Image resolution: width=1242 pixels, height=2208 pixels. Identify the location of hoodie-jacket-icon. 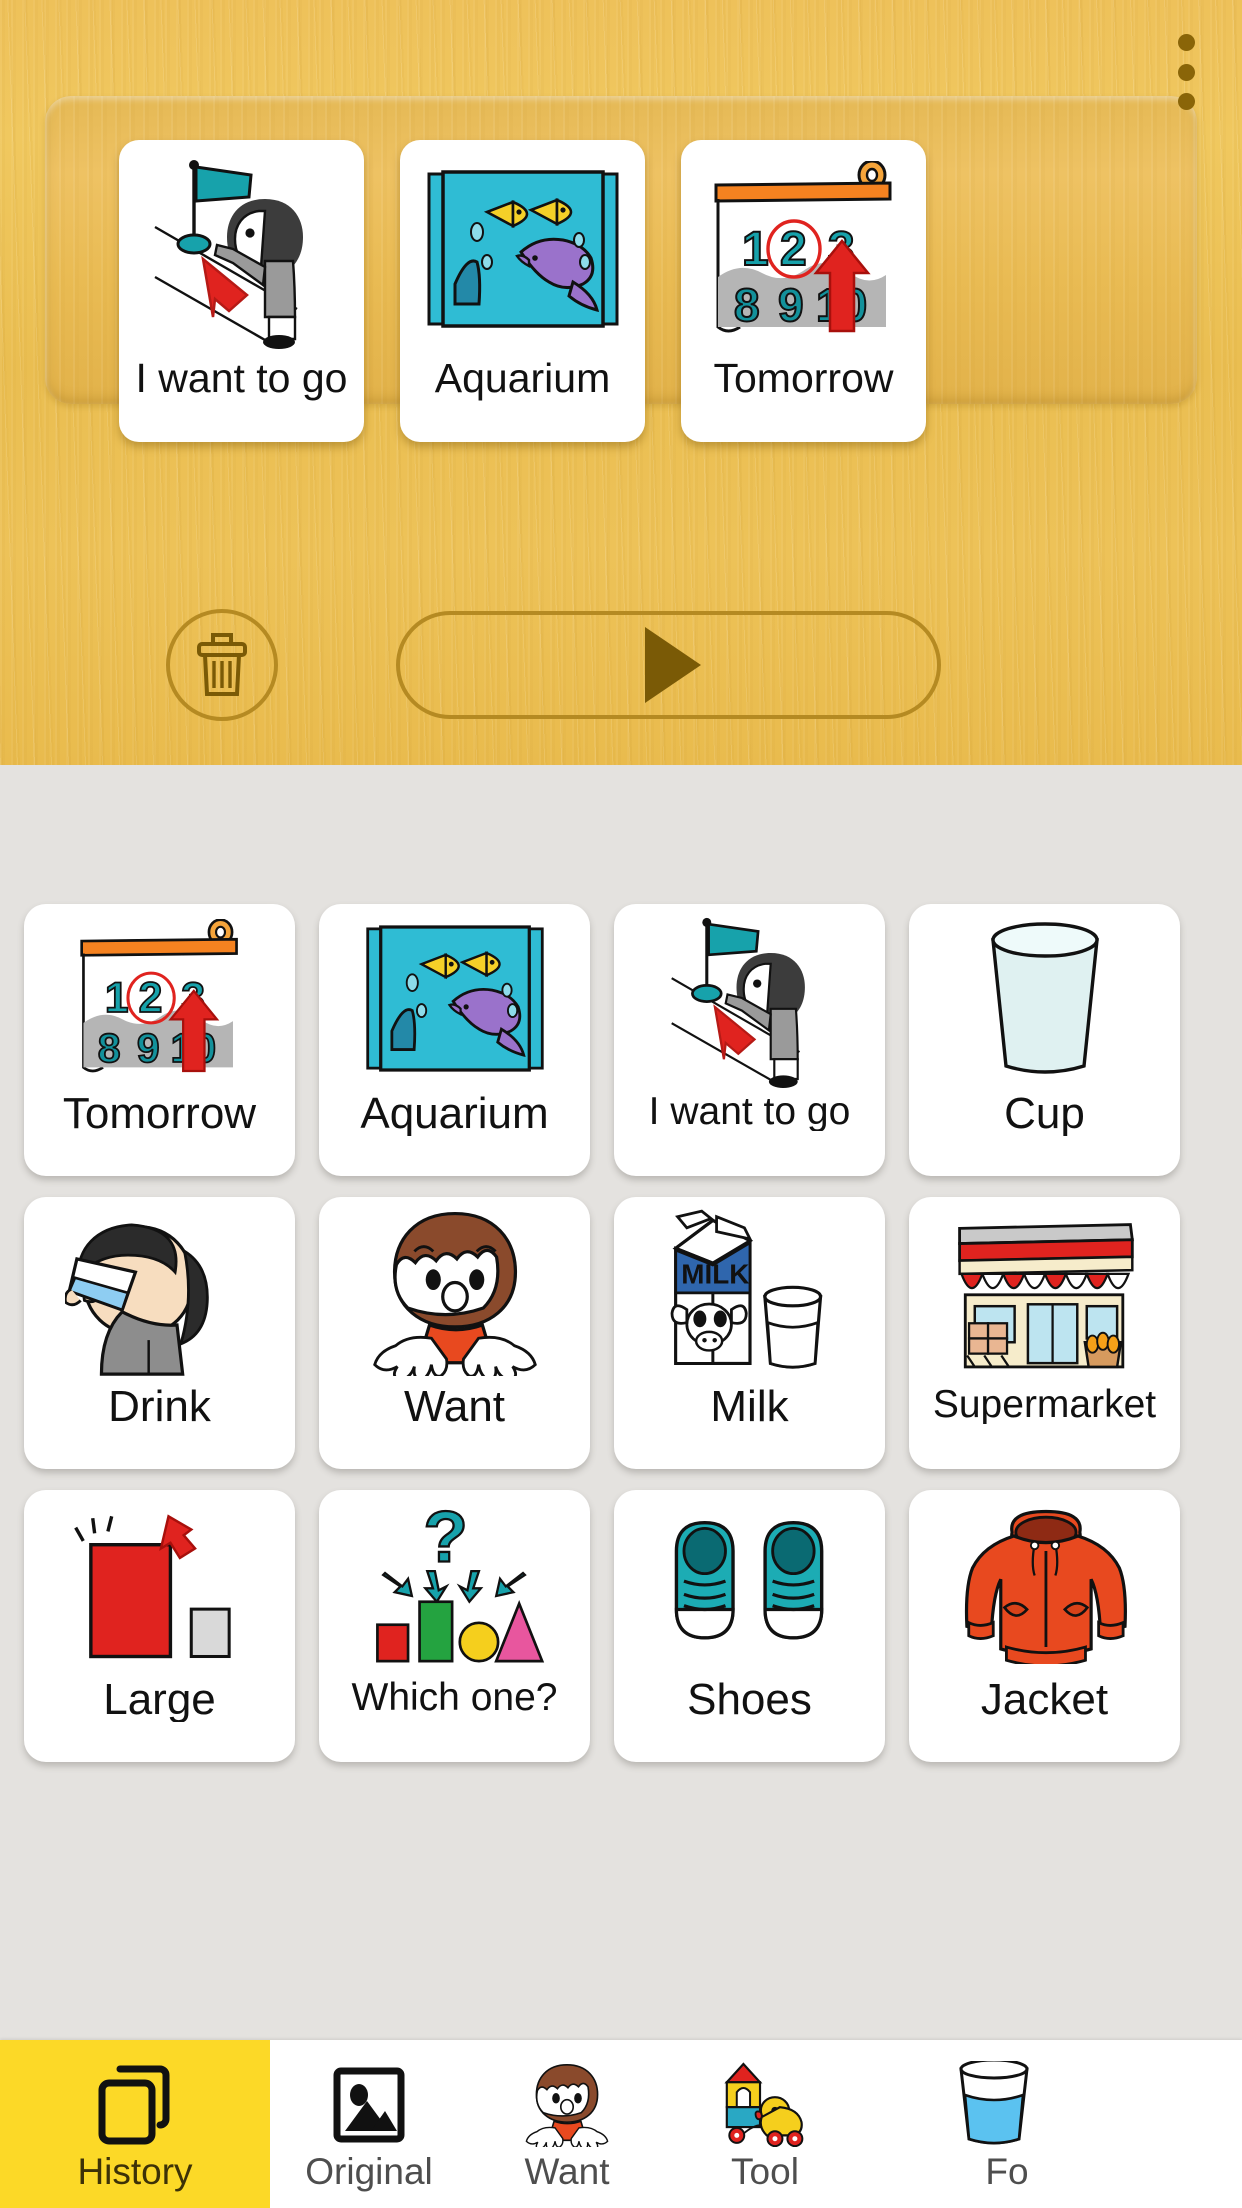
(1044, 1584).